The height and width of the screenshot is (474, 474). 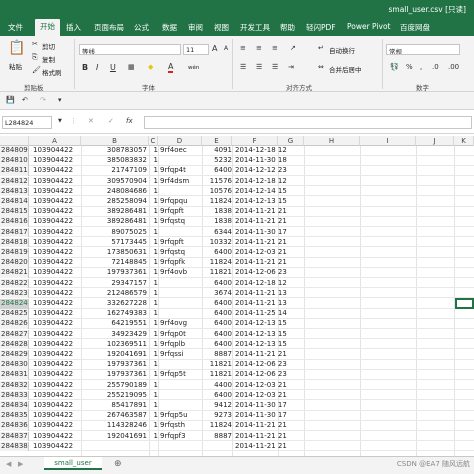 What do you see at coordinates (14, 314) in the screenshot?
I see `row-number: 284825` at bounding box center [14, 314].